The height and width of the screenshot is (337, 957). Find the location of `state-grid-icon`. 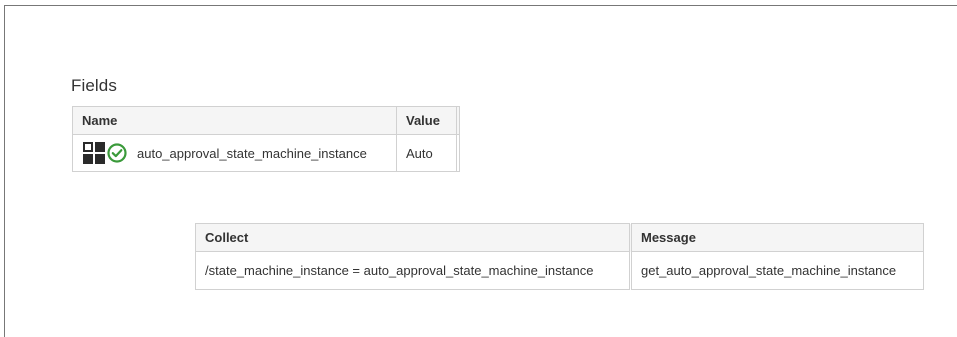

state-grid-icon is located at coordinates (94, 153).